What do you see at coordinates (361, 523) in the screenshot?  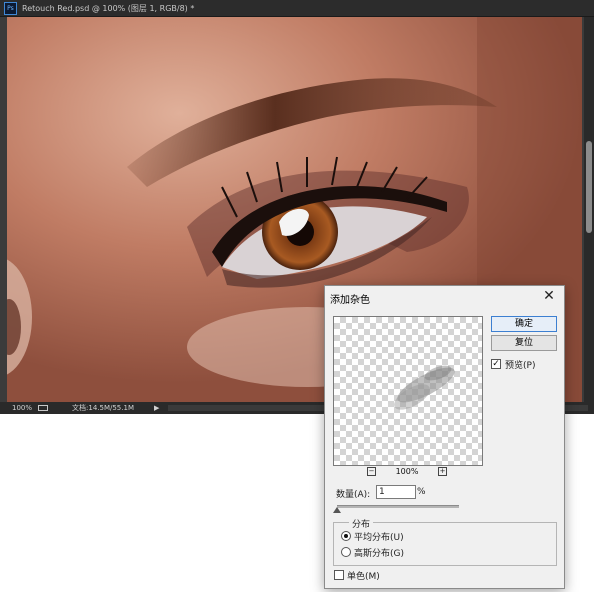 I see `distribution-legend: 分布` at bounding box center [361, 523].